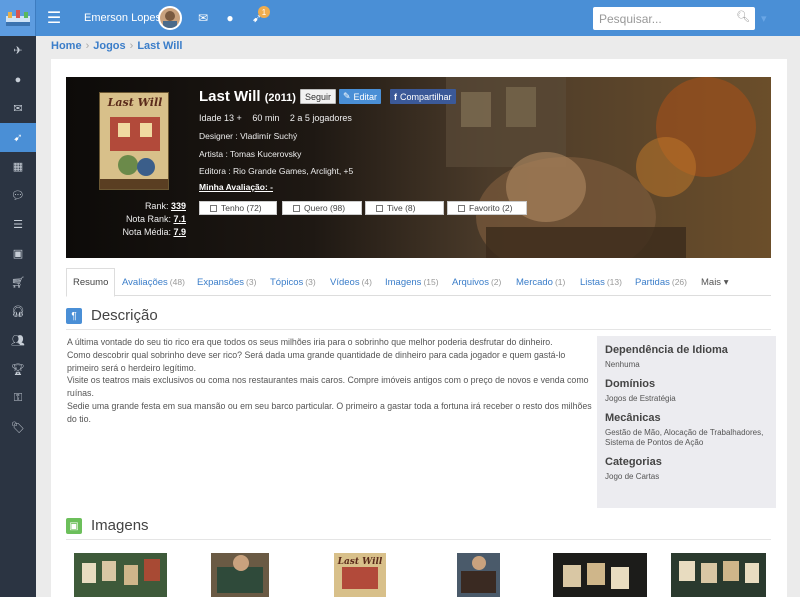 The height and width of the screenshot is (597, 800). I want to click on publisher-text: Editora : Rio Grande Games, Arclight, +5, so click(276, 171).